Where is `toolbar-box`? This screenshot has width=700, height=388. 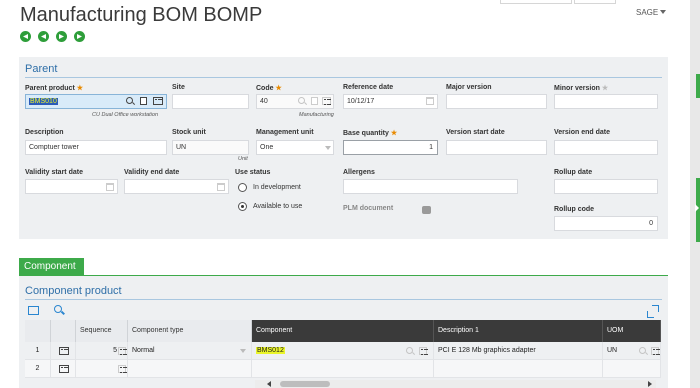 toolbar-box is located at coordinates (536, 2).